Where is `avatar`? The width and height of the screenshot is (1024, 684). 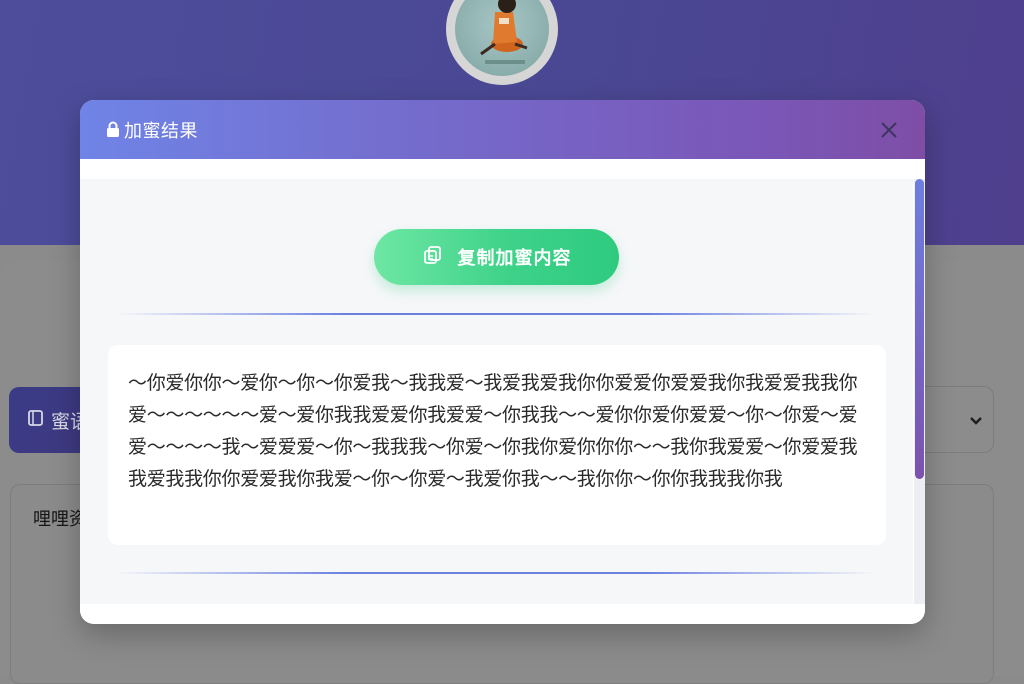
avatar is located at coordinates (502, 42).